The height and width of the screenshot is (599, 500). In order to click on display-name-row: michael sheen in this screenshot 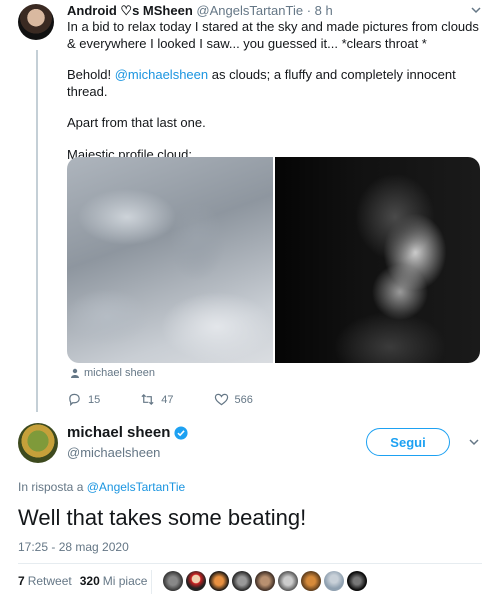, I will do `click(127, 432)`.